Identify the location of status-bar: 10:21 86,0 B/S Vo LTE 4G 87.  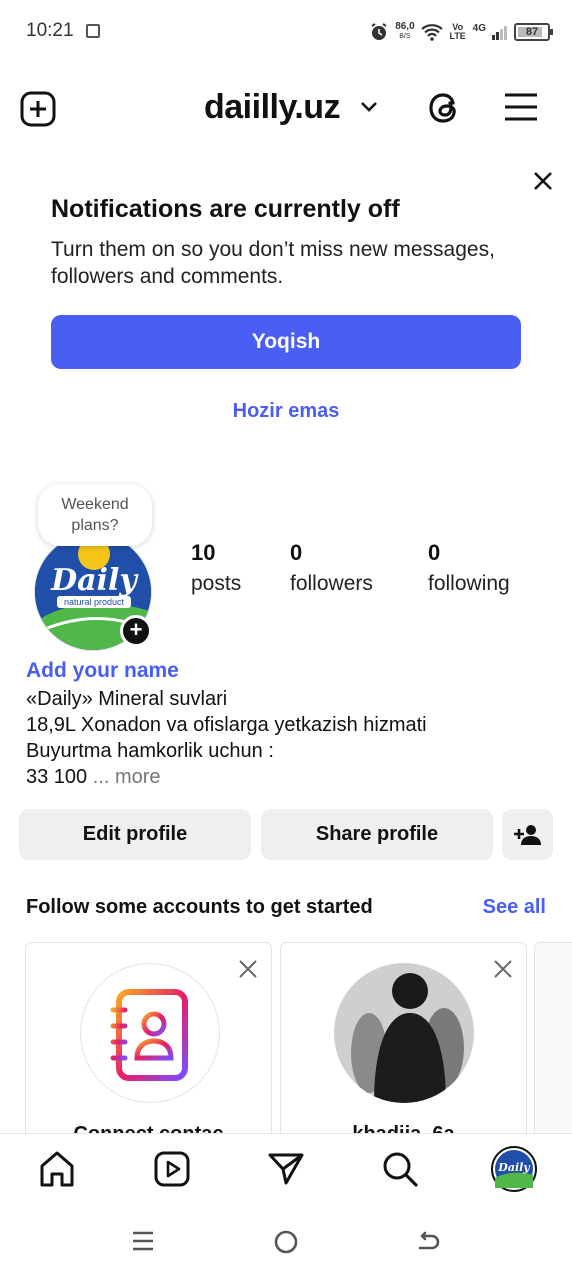
(286, 32).